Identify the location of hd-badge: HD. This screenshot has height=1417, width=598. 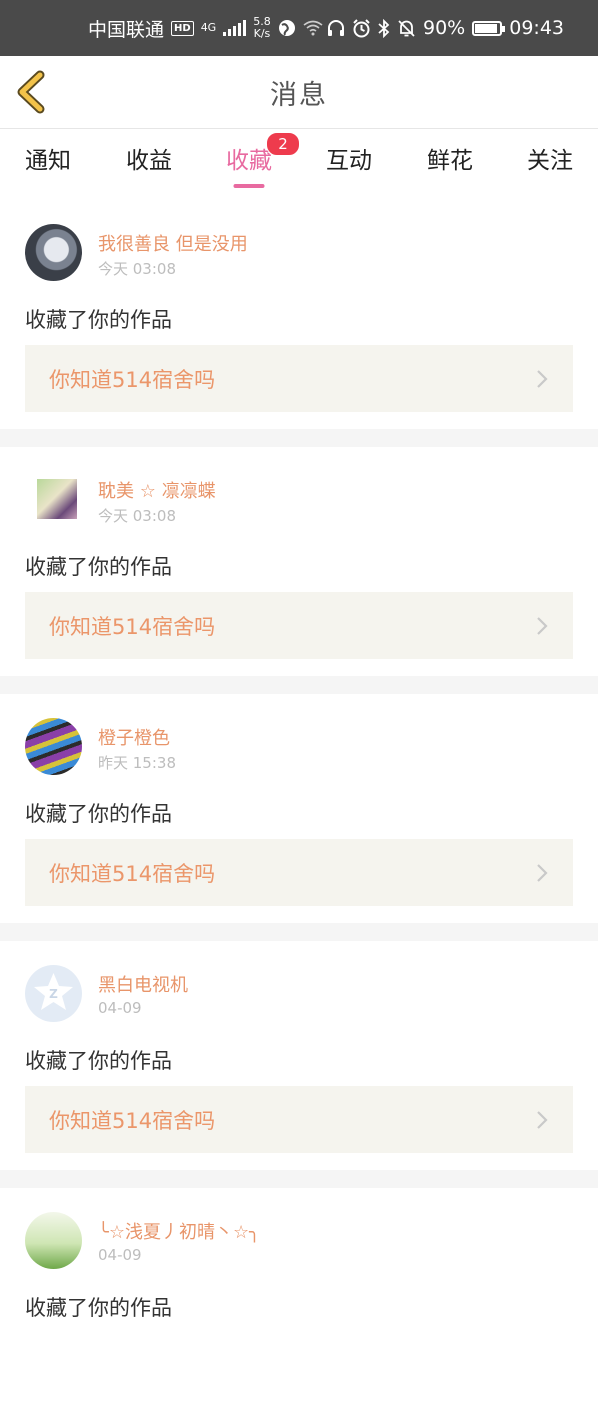
(182, 28).